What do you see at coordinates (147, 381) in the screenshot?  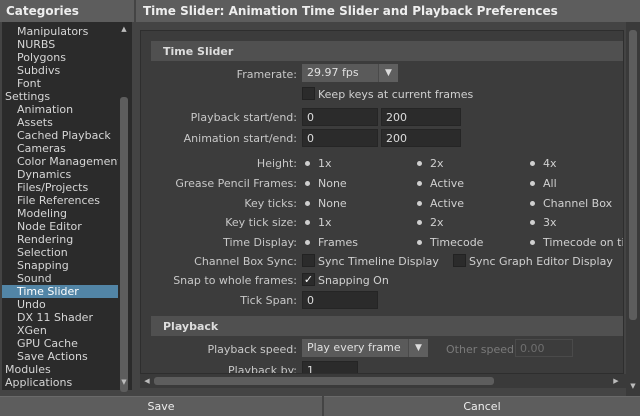 I see `scroll-left-icon: ◀` at bounding box center [147, 381].